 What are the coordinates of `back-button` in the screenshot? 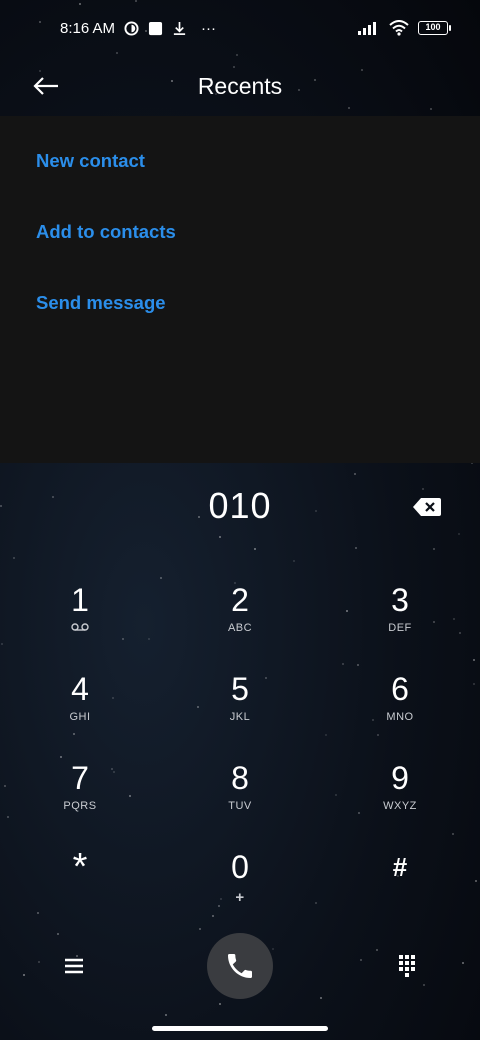 It's located at (46, 86).